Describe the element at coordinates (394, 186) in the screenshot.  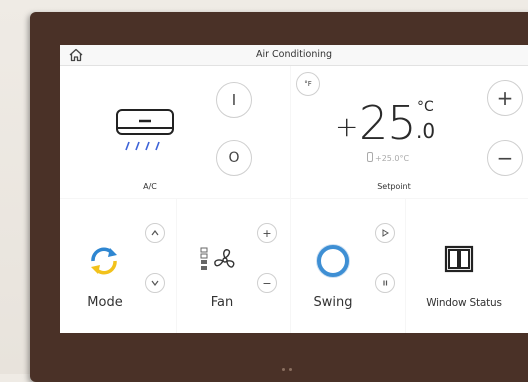
I see `setpoint-label: Setpoint` at that location.